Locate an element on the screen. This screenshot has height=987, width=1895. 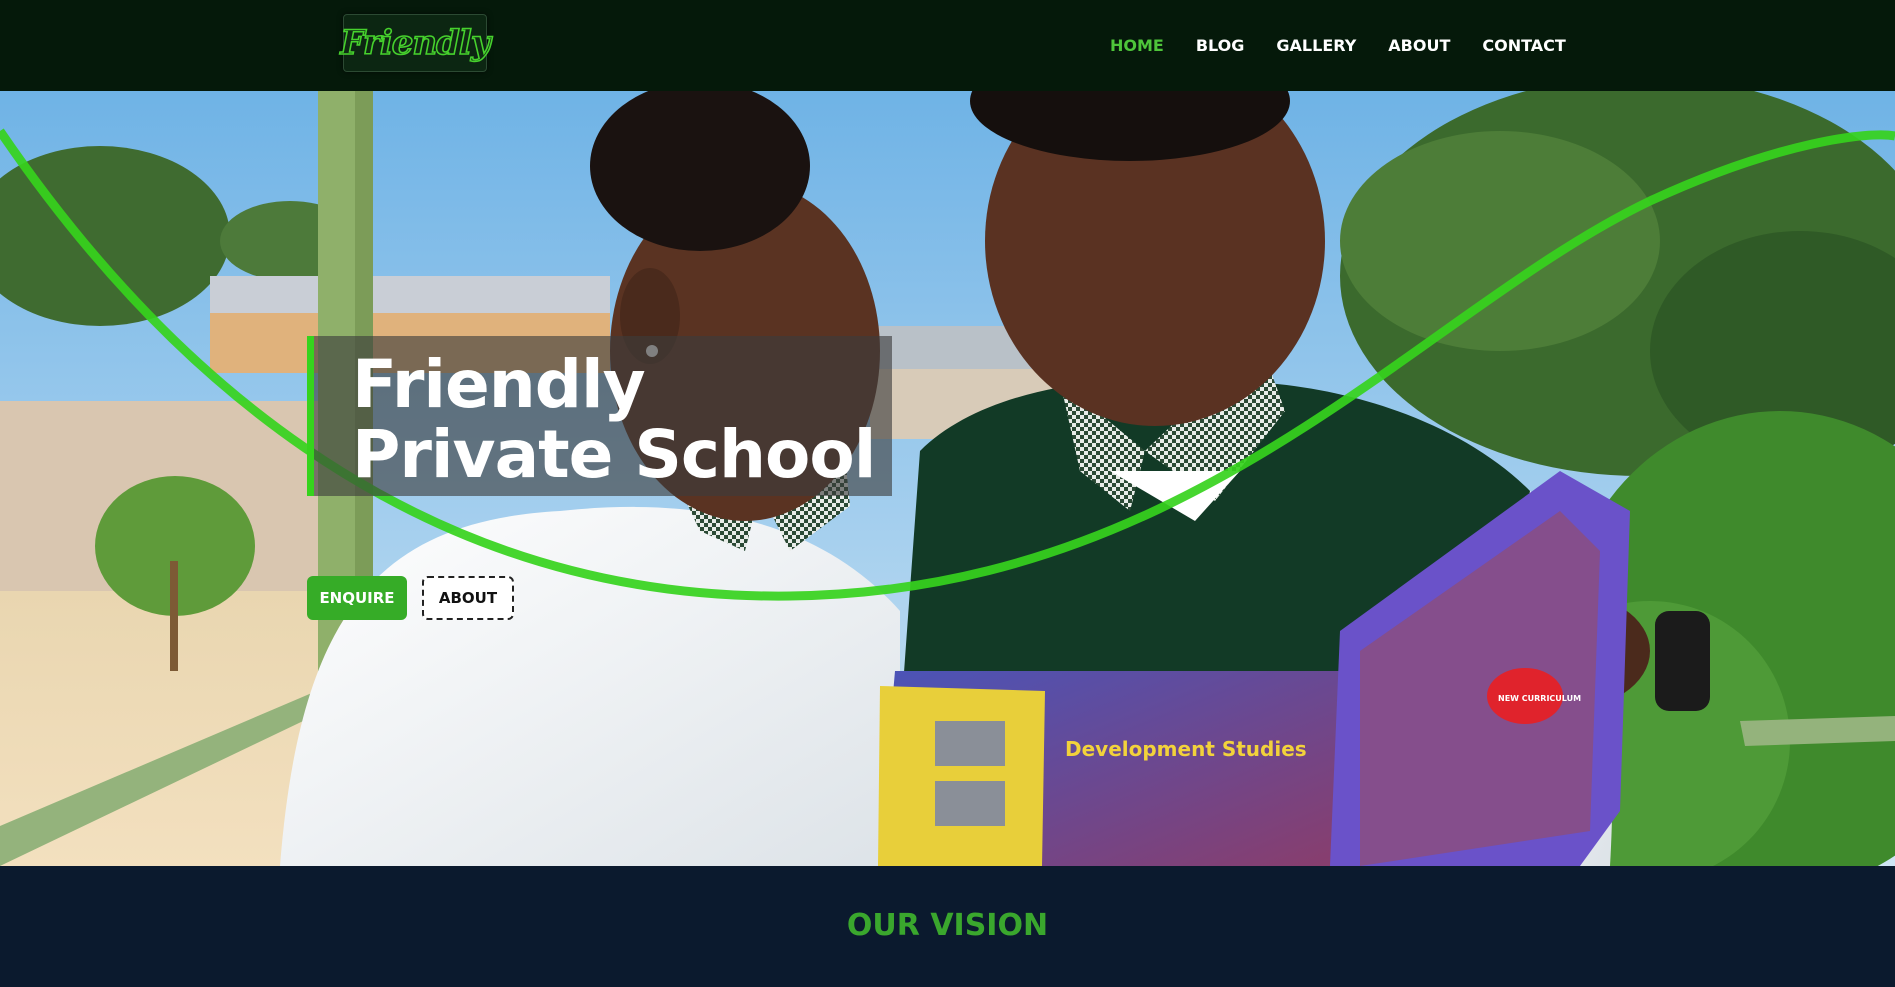
vision-section: OUR VISION is located at coordinates (947, 926).